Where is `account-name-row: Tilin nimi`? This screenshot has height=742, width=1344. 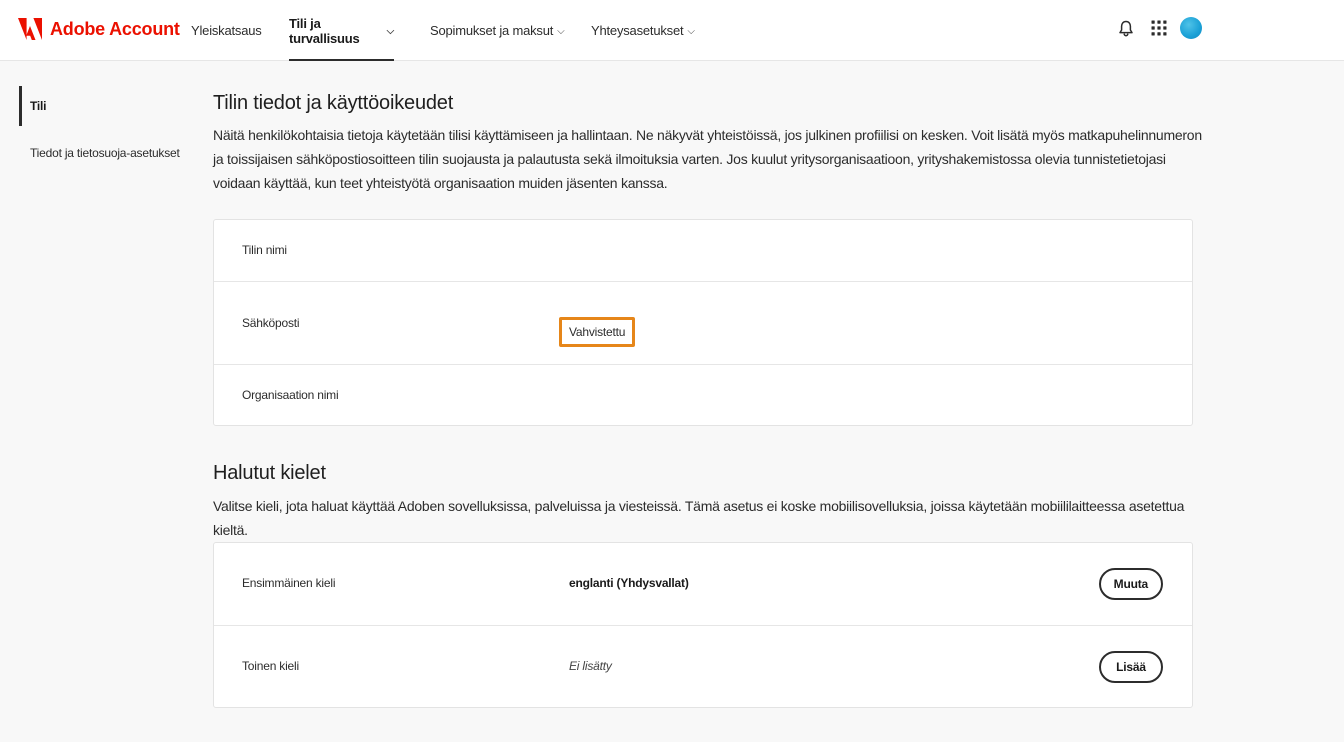
account-name-row: Tilin nimi is located at coordinates (703, 251).